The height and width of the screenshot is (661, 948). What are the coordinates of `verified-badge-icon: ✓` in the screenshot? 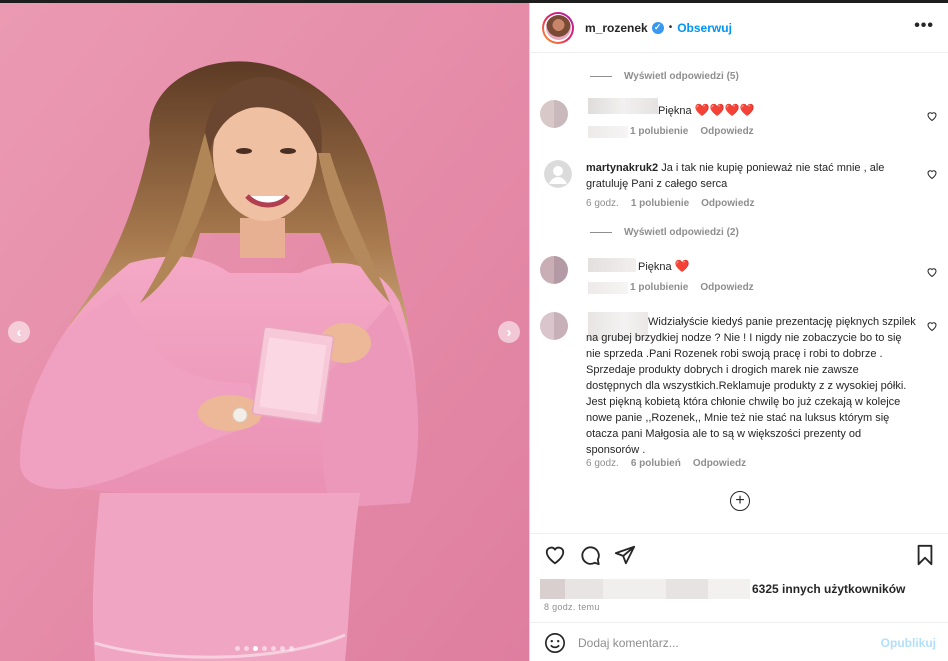 It's located at (657, 27).